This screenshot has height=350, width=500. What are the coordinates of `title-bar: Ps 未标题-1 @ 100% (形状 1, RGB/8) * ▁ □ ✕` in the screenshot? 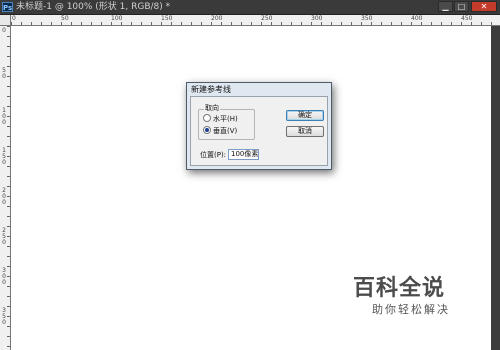 It's located at (250, 7).